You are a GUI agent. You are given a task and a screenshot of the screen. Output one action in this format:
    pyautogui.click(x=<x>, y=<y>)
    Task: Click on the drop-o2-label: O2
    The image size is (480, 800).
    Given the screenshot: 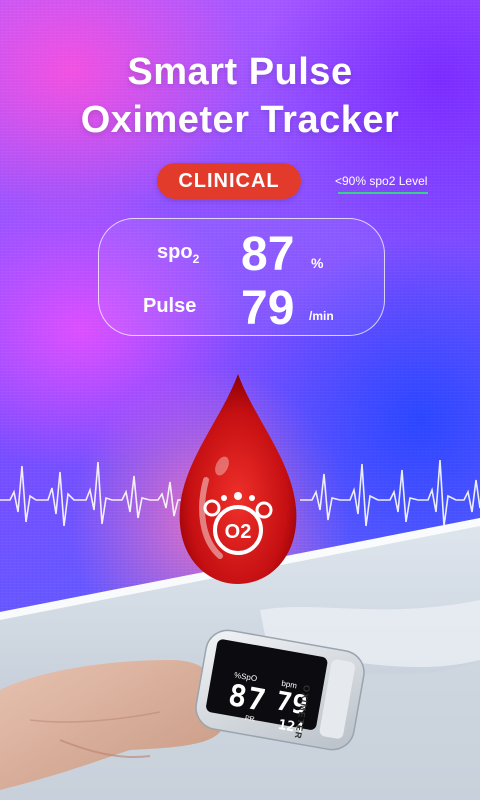 What is the action you would take?
    pyautogui.click(x=238, y=532)
    